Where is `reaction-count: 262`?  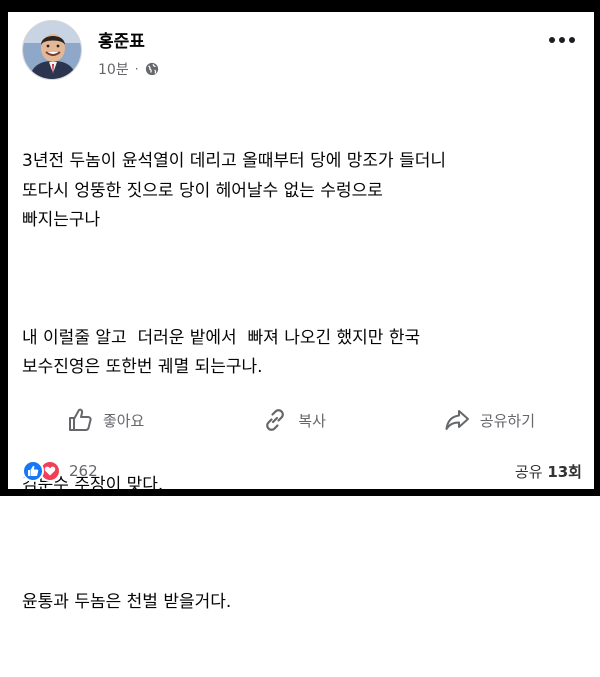 reaction-count: 262 is located at coordinates (83, 471).